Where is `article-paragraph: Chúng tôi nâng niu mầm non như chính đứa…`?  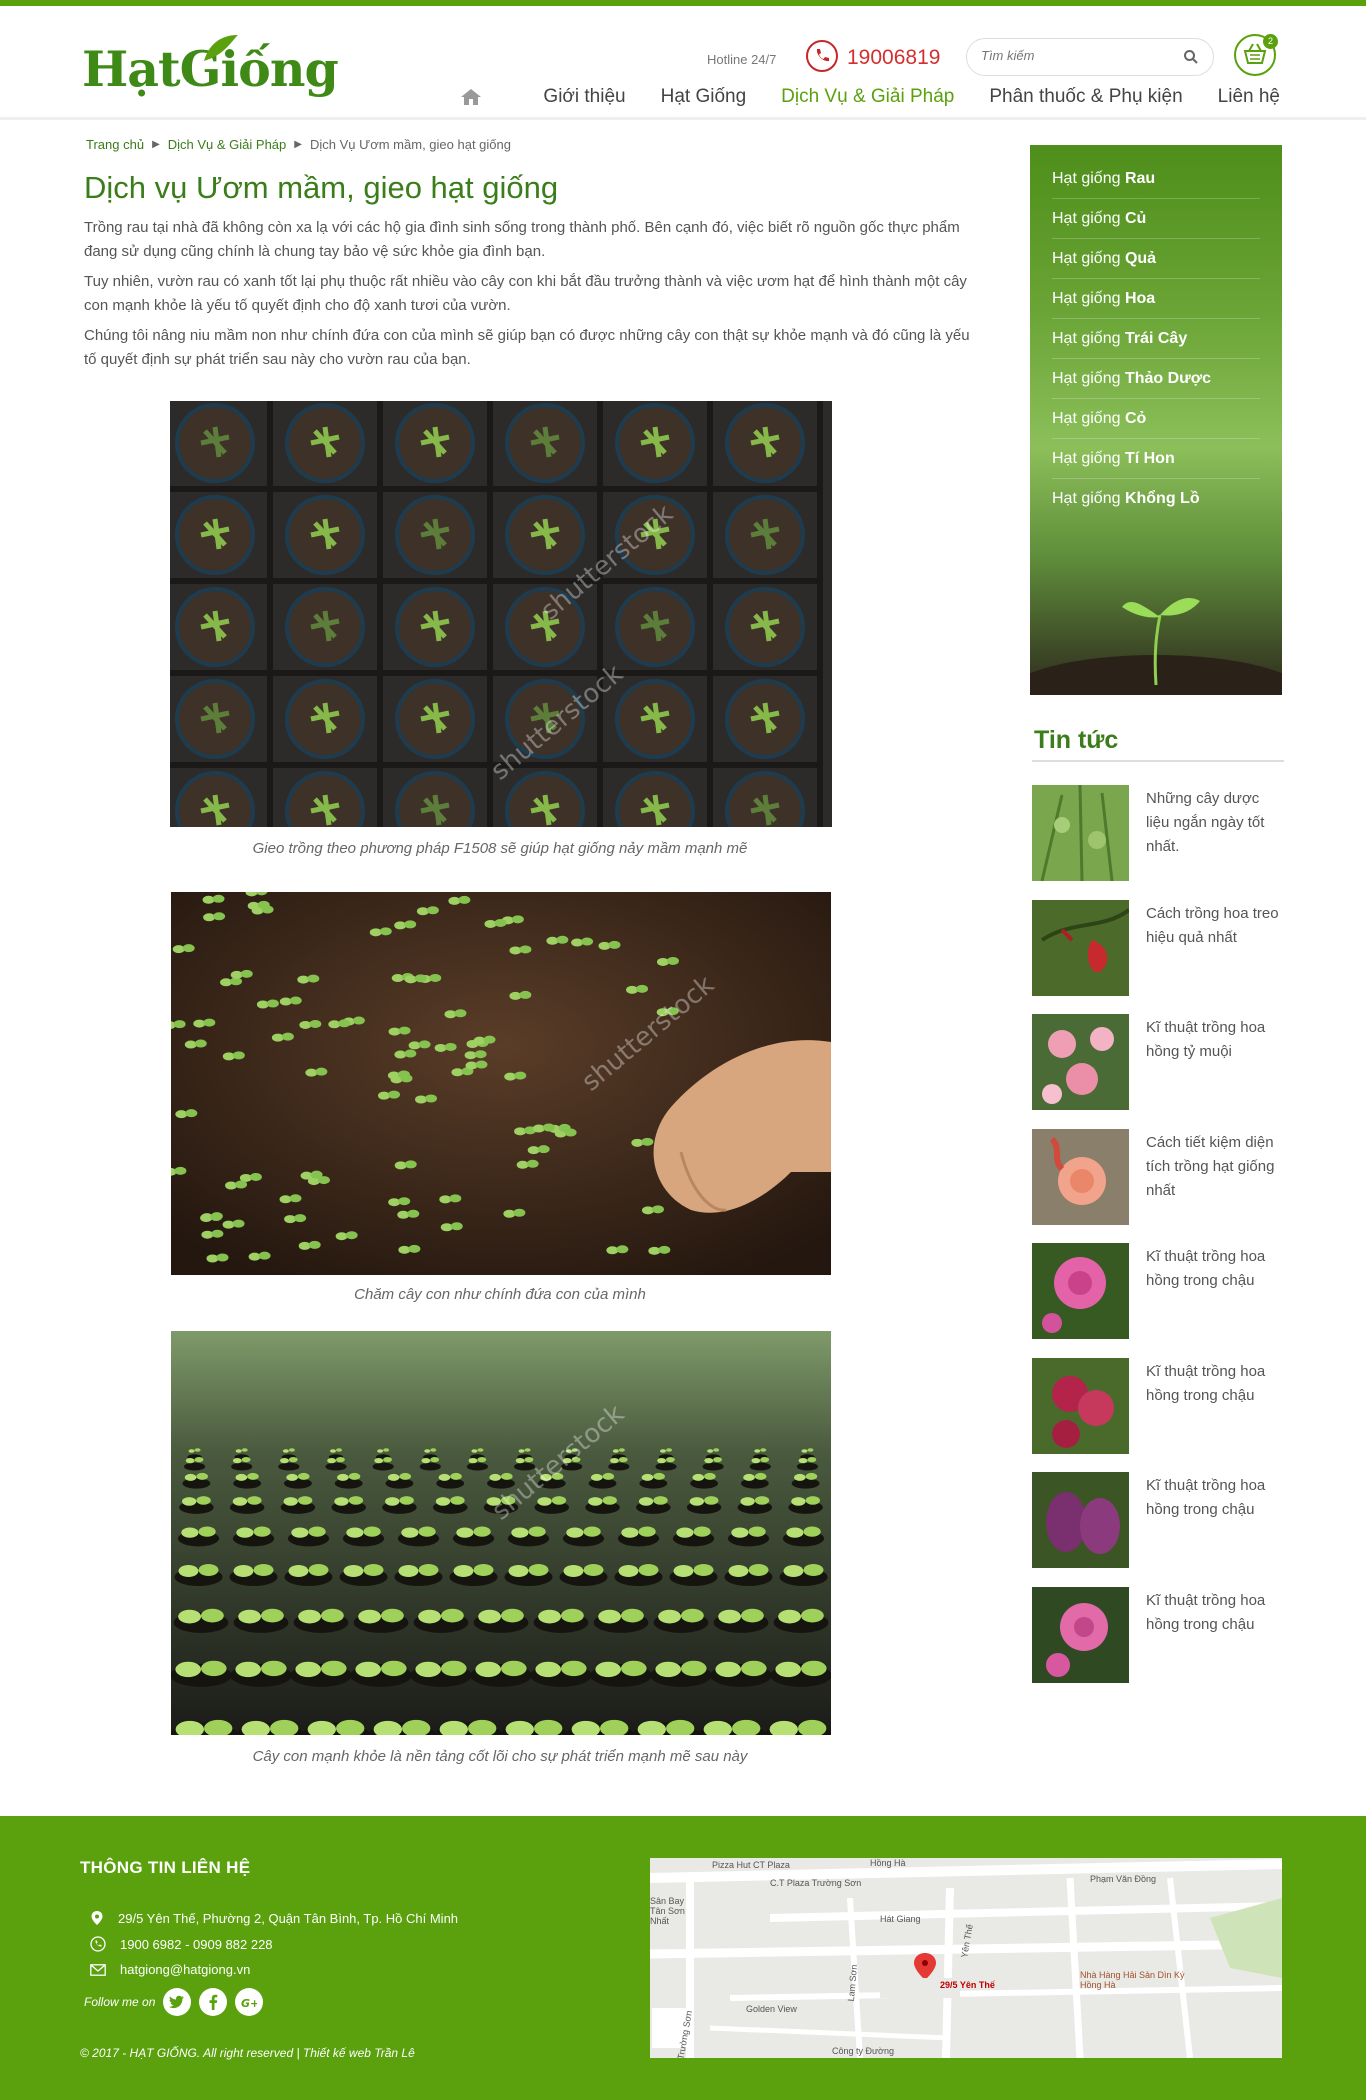
article-paragraph: Chúng tôi nâng niu mầm non như chính đứa… is located at coordinates (527, 347).